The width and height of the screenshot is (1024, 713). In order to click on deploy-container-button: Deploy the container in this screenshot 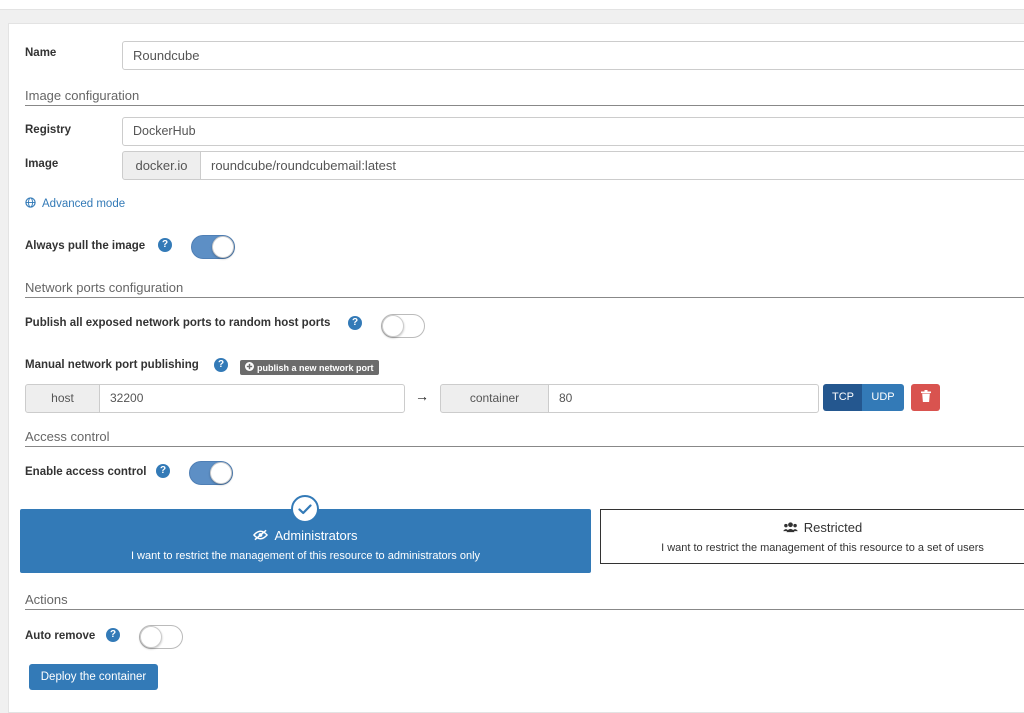, I will do `click(93, 677)`.